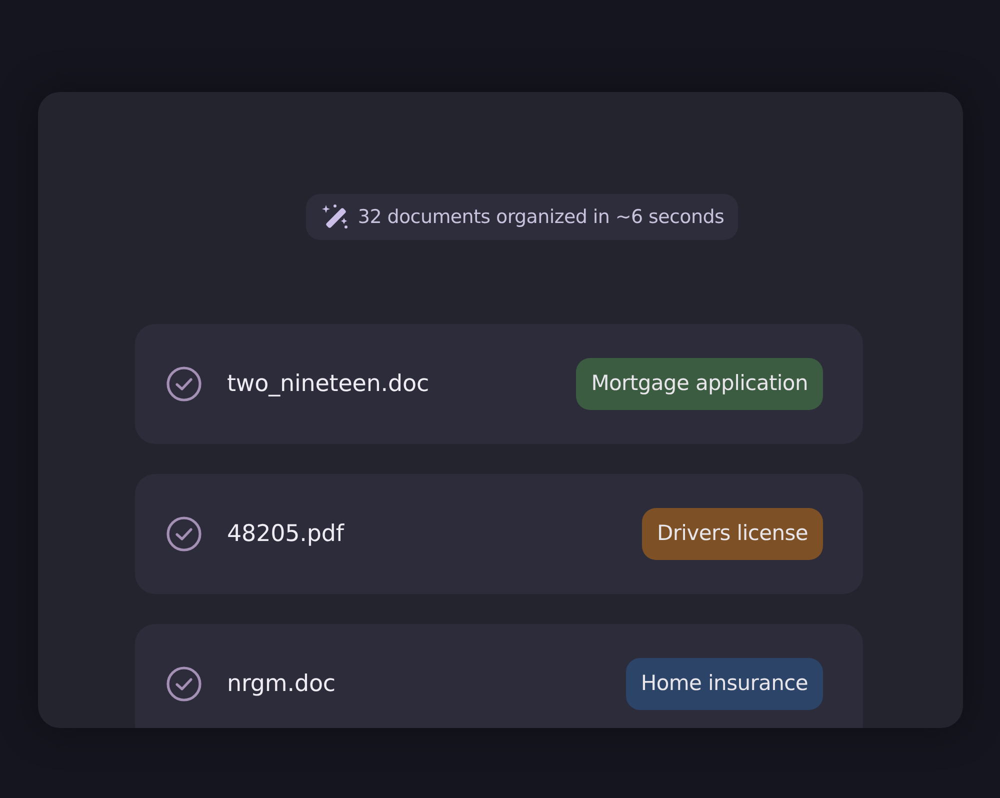 The image size is (1000, 798). What do you see at coordinates (328, 384) in the screenshot?
I see `file-name: two_nineteen.doc` at bounding box center [328, 384].